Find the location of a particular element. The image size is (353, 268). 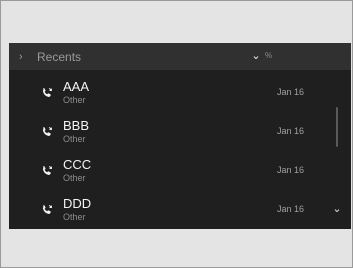

recents-header: › Recents ⌄ % is located at coordinates (180, 56).